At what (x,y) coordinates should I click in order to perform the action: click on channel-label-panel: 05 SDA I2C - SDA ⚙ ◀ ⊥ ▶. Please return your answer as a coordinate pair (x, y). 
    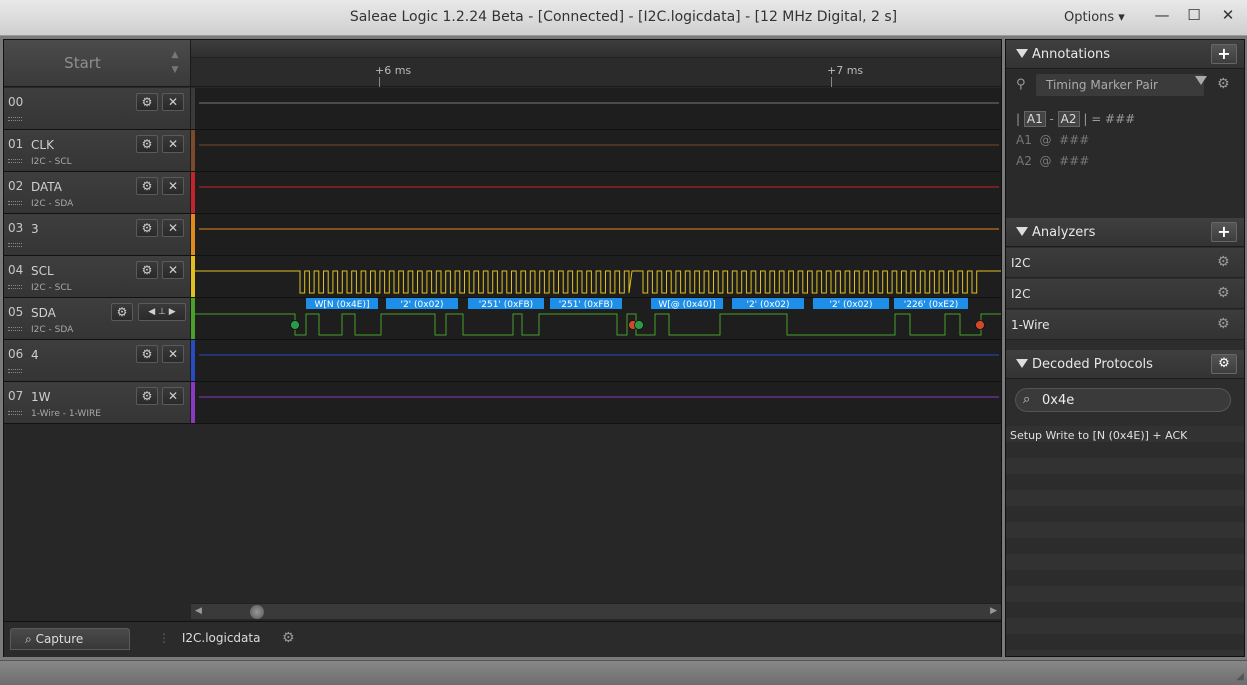
    Looking at the image, I should click on (97, 318).